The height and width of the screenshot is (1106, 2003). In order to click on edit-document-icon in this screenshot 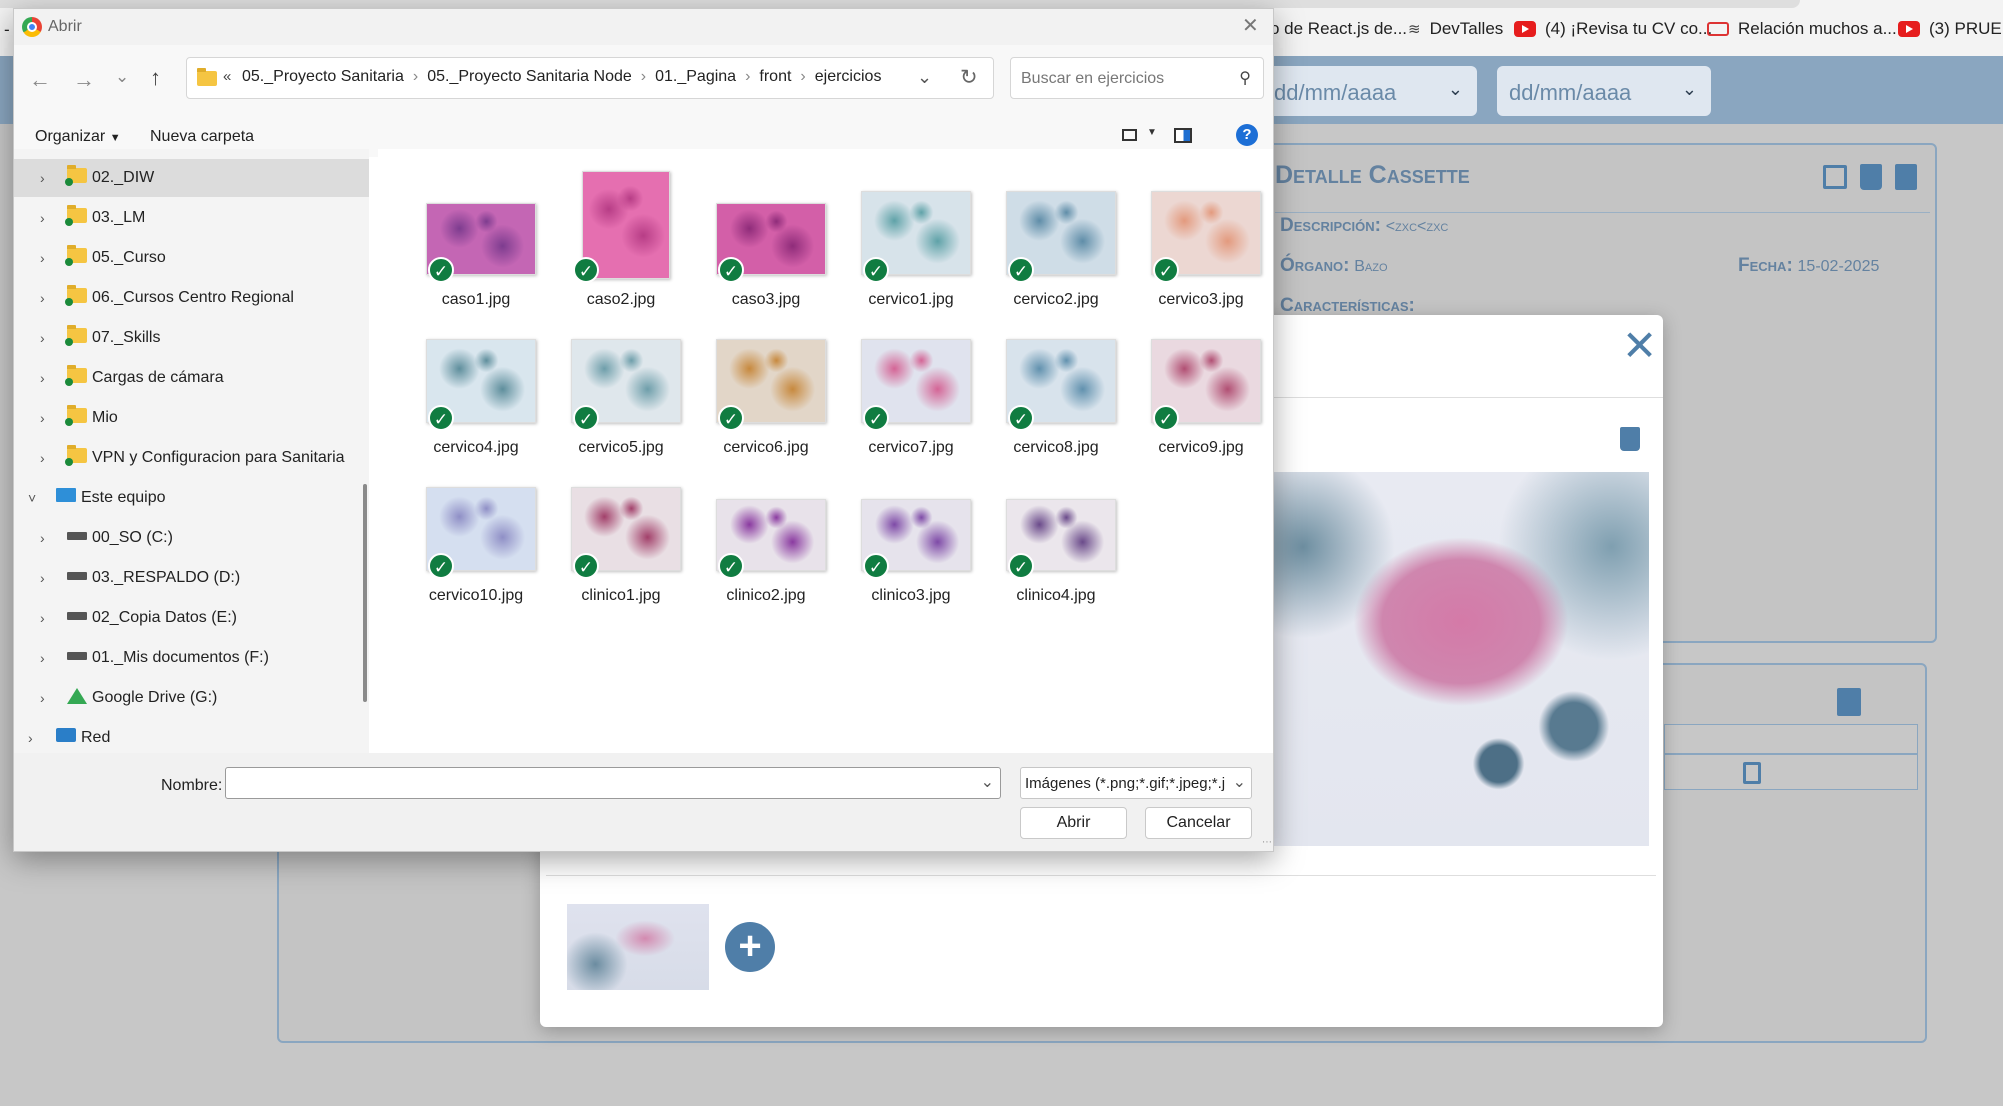, I will do `click(1906, 177)`.